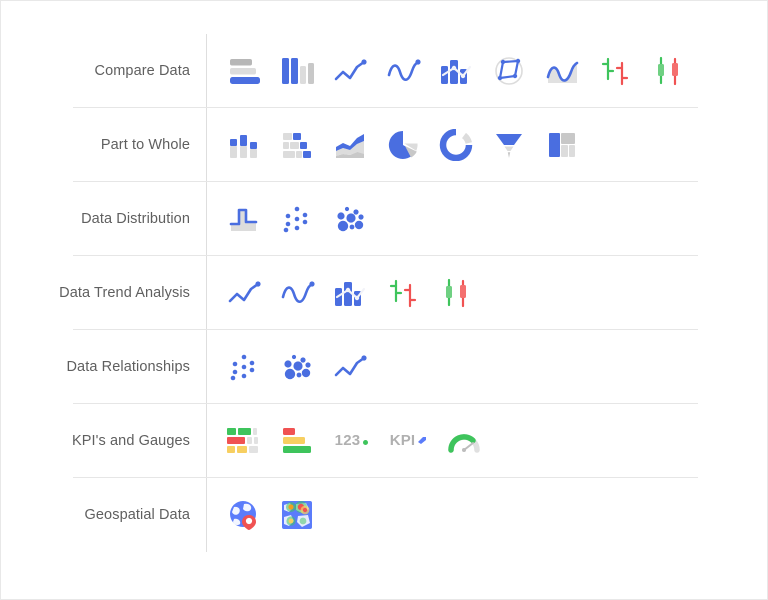 The width and height of the screenshot is (768, 600). What do you see at coordinates (508, 145) in the screenshot?
I see `funnel-chart-icon` at bounding box center [508, 145].